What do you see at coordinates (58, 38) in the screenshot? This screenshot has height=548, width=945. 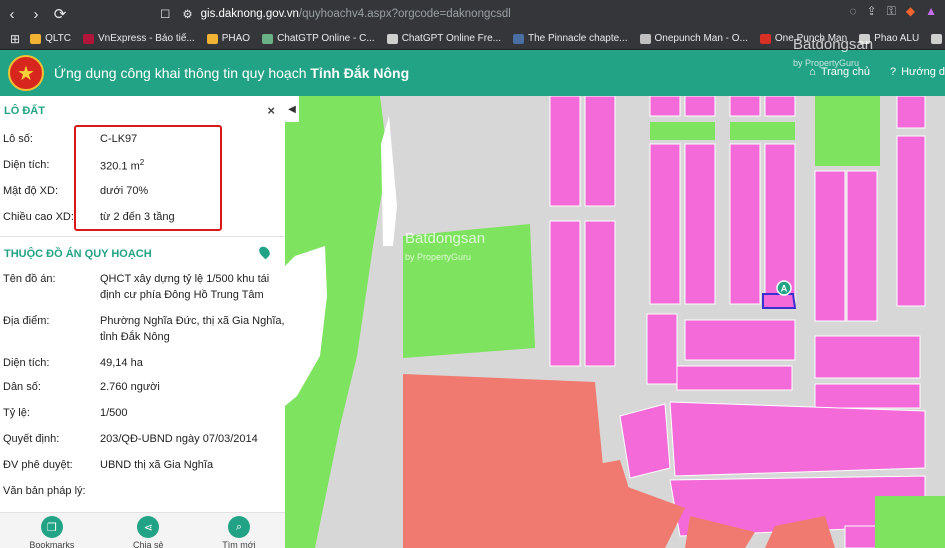 I see `bookmark-label: QLTC` at bounding box center [58, 38].